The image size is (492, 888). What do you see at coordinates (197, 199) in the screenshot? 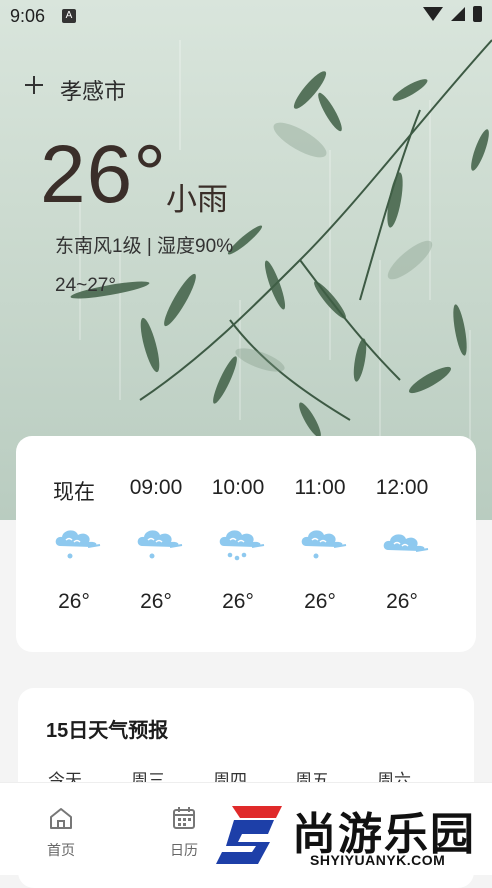
I see `current-condition: 小雨` at bounding box center [197, 199].